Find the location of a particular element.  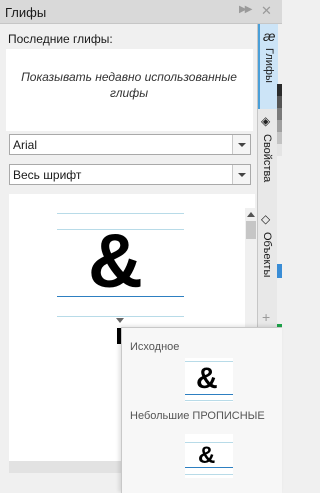

recent-glyphs-area: Показывать недавно использованные глифы is located at coordinates (129, 90).